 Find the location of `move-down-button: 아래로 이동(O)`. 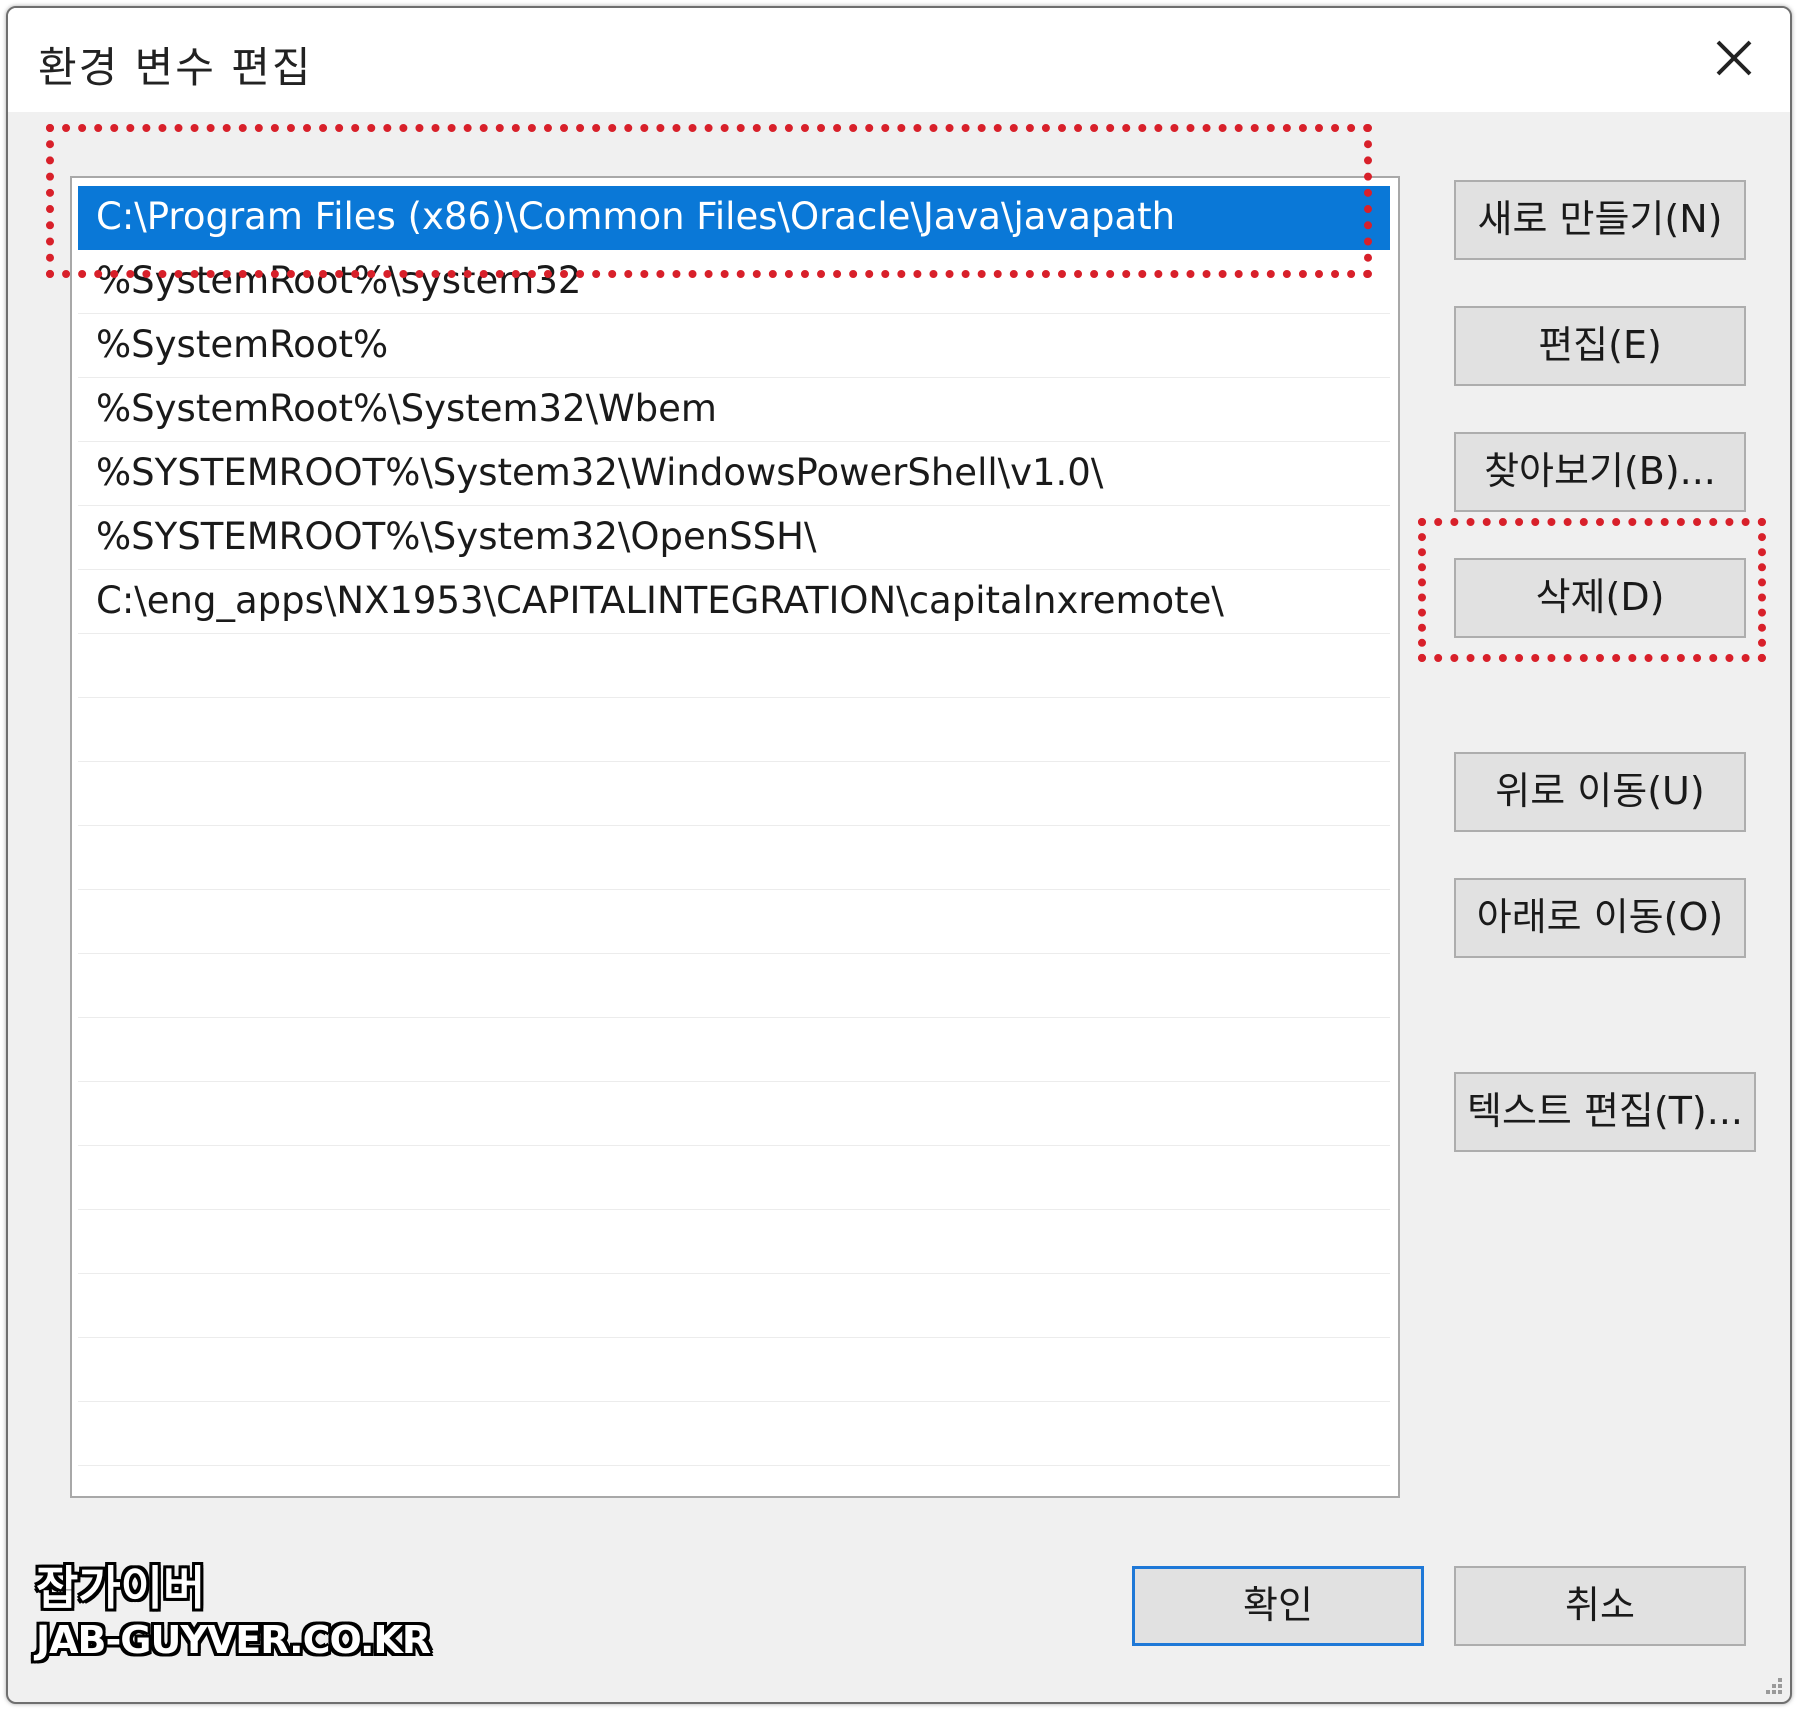

move-down-button: 아래로 이동(O) is located at coordinates (1600, 918).